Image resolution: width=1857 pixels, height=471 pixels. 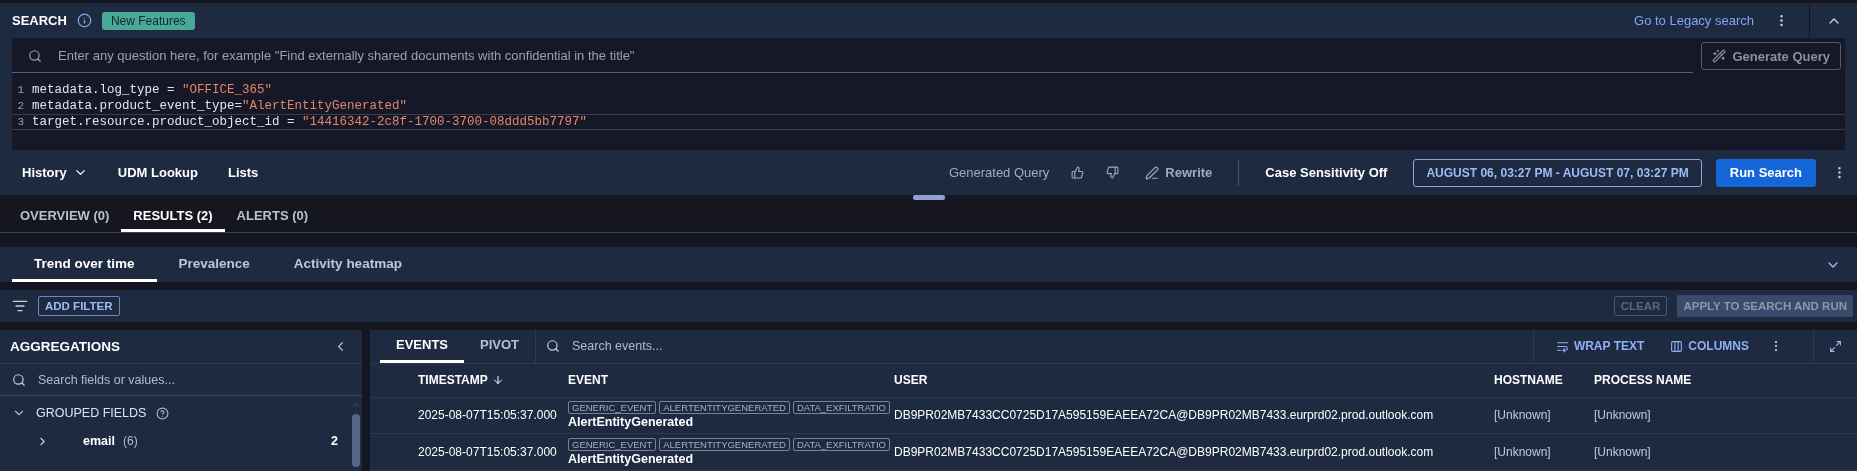 What do you see at coordinates (1078, 172) in the screenshot?
I see `thumbs-up-icon` at bounding box center [1078, 172].